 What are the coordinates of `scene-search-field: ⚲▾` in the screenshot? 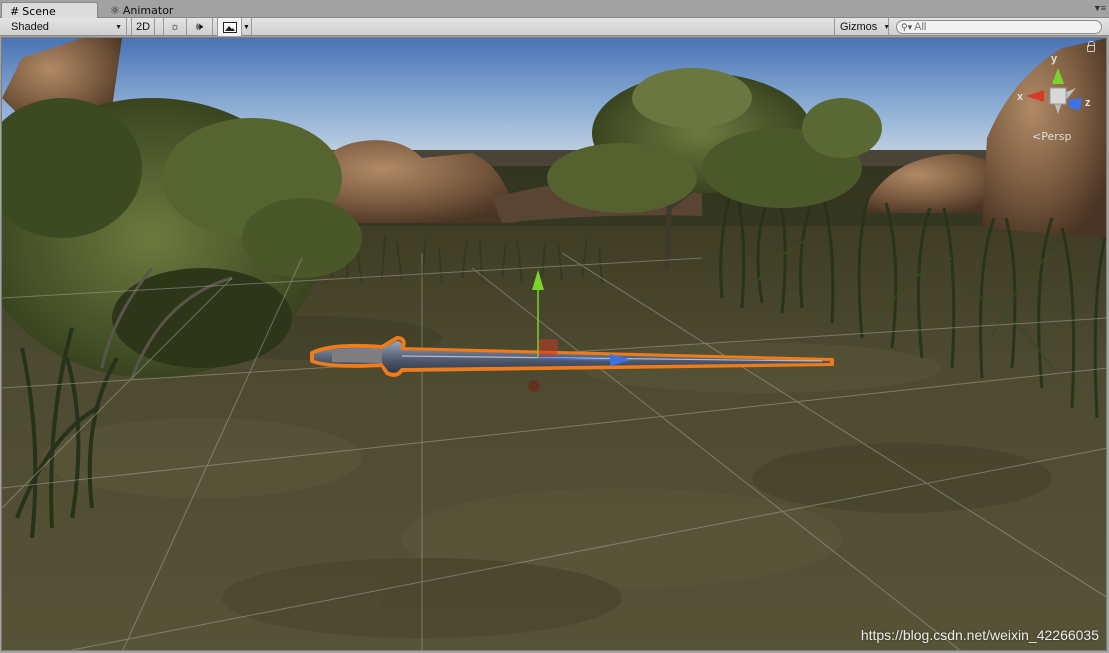 It's located at (999, 27).